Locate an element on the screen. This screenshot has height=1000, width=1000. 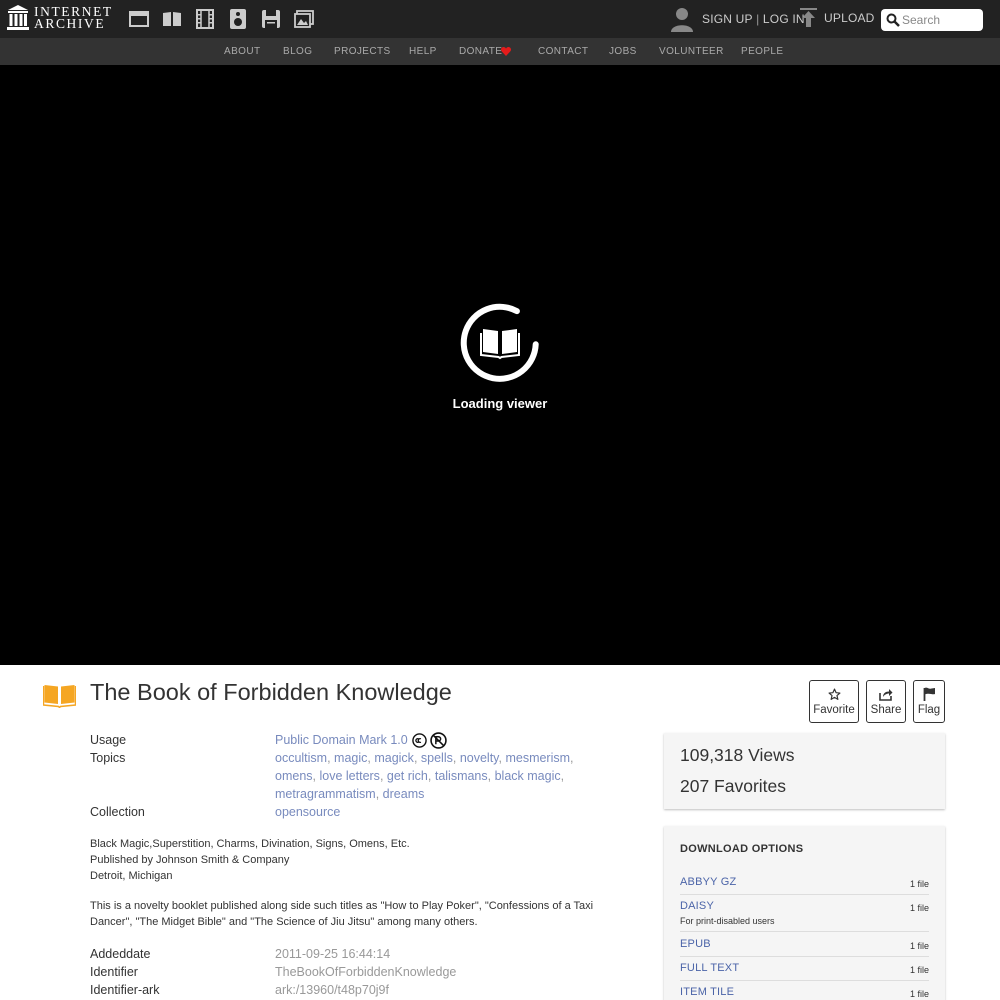
download-format-link: DAISY is located at coordinates (697, 906).